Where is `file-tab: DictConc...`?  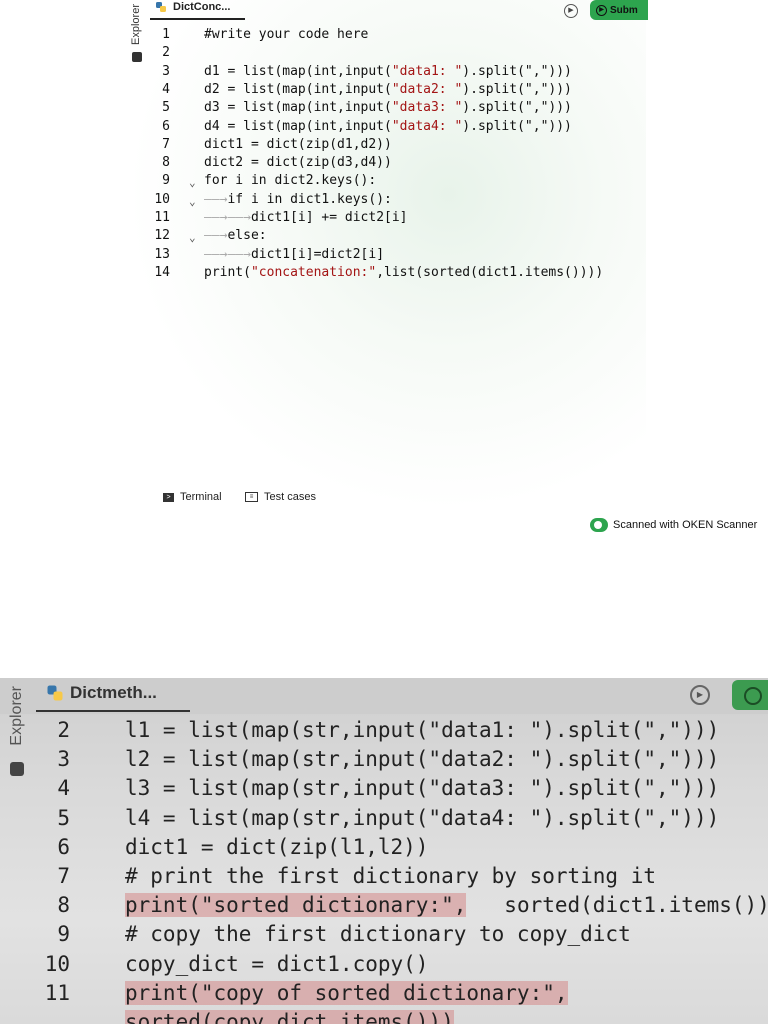 file-tab: DictConc... is located at coordinates (192, 7).